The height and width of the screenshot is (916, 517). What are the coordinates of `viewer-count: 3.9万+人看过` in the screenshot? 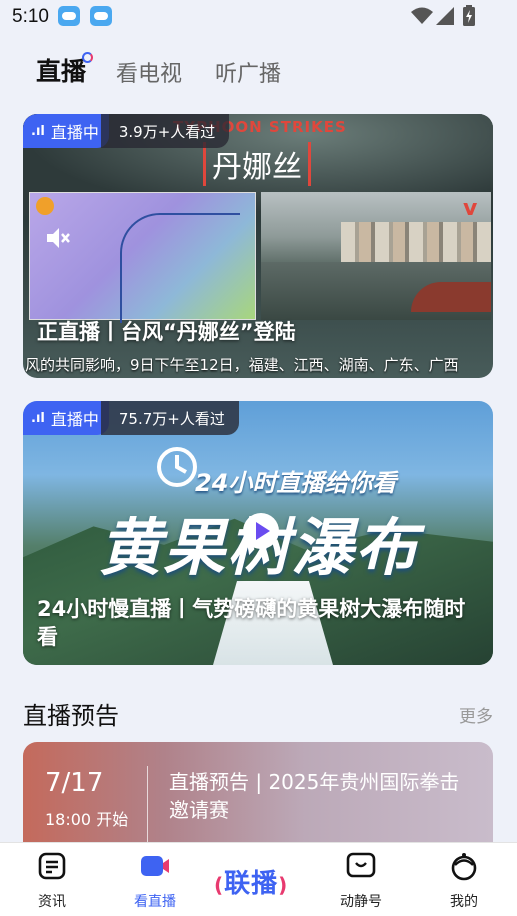 It's located at (165, 131).